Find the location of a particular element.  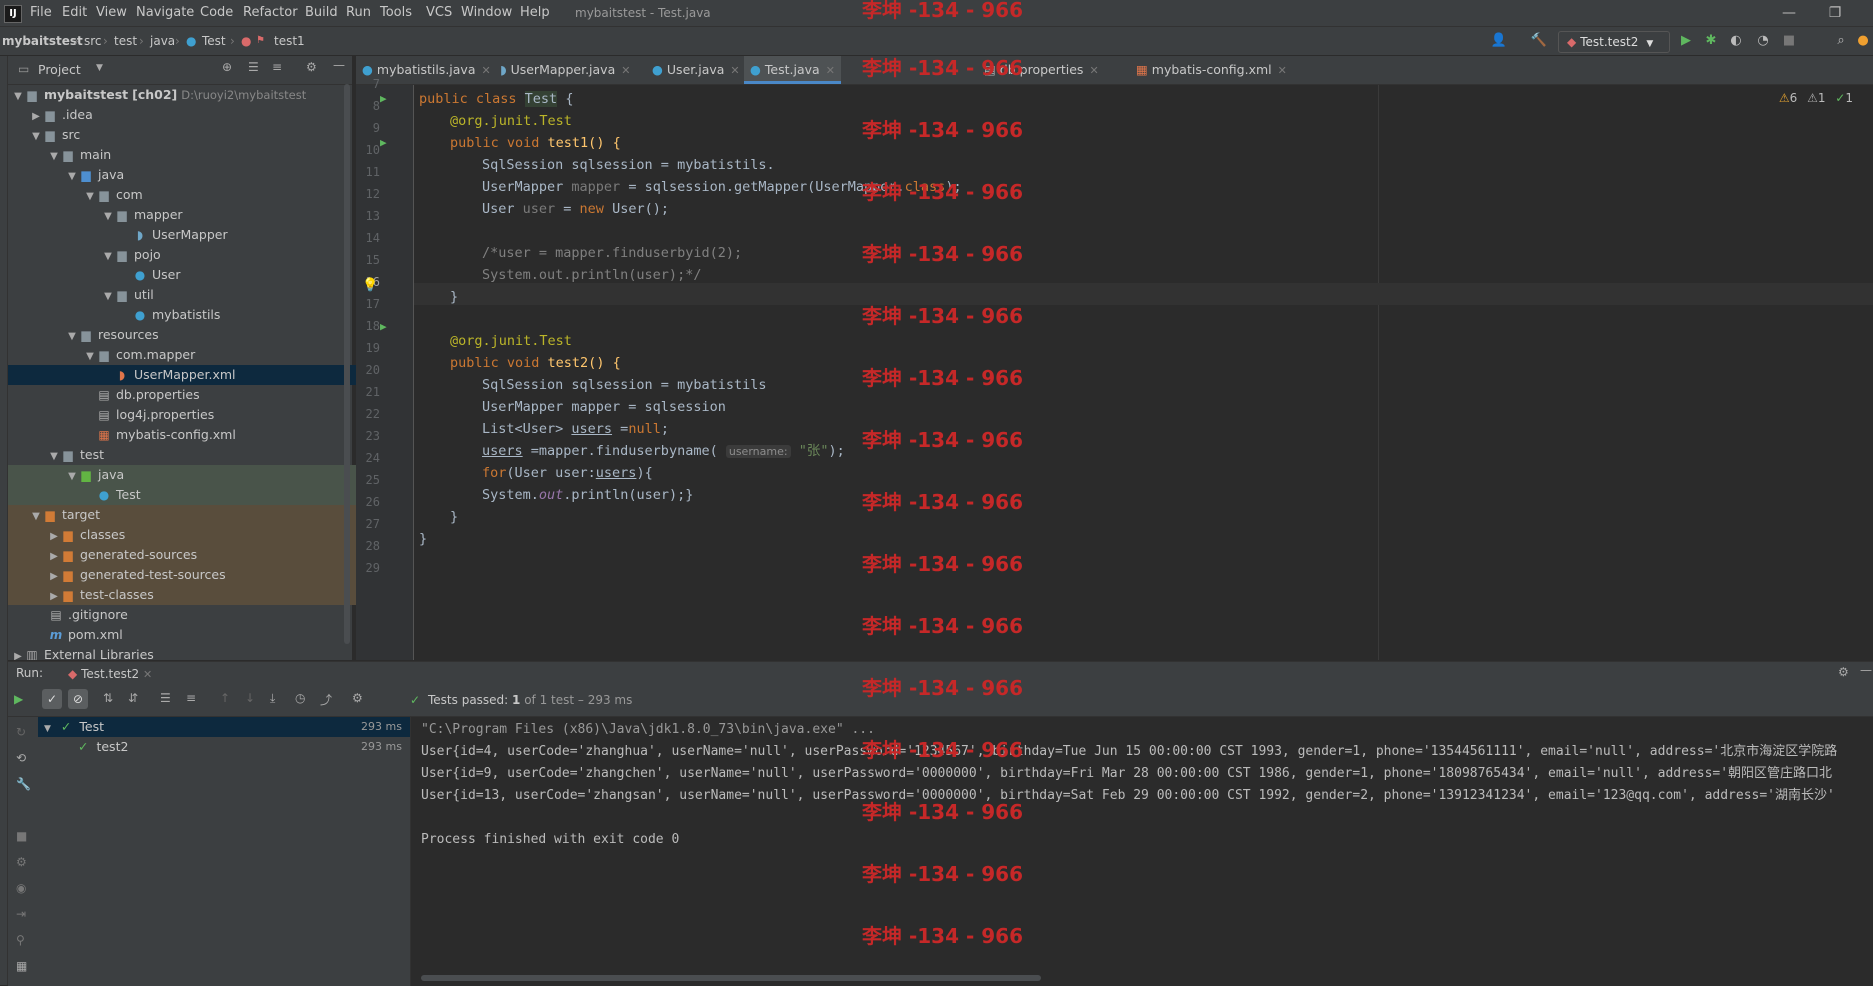

rerun-icon: ▶ is located at coordinates (18, 699).